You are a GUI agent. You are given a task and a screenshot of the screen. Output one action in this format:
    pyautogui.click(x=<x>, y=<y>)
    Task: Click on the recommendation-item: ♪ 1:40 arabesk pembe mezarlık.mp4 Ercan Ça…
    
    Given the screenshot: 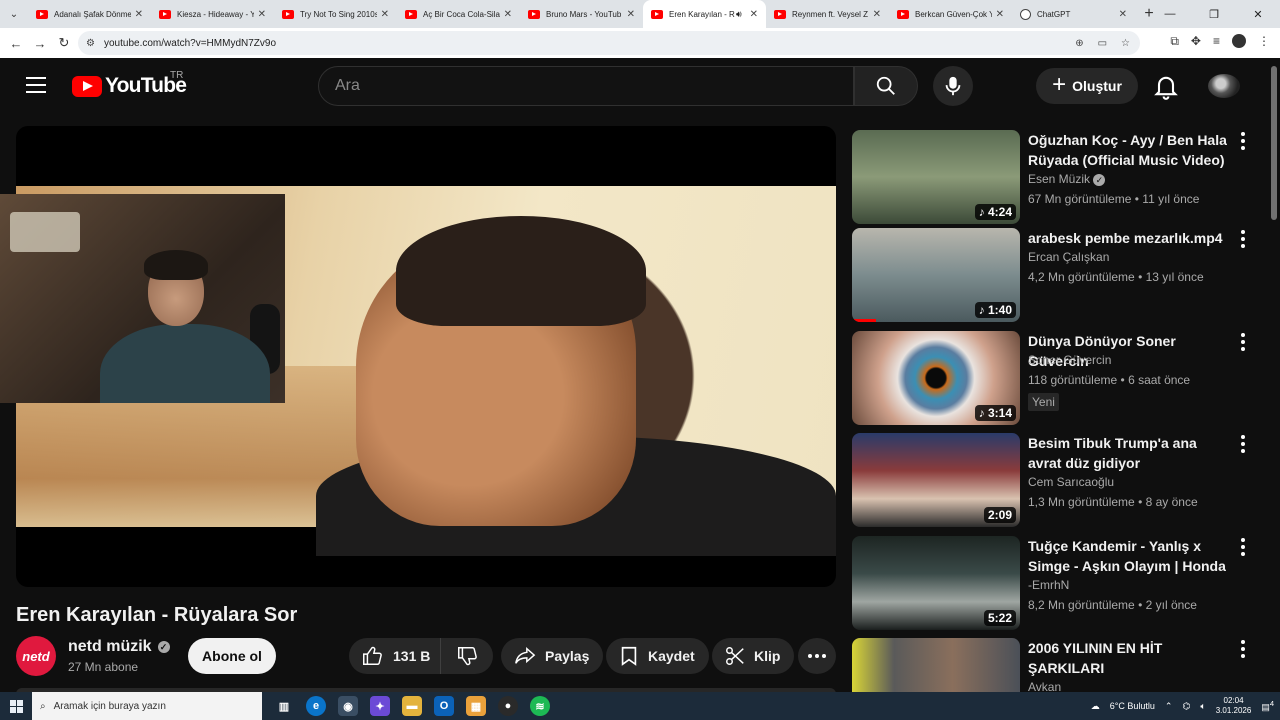 What is the action you would take?
    pyautogui.click(x=1057, y=275)
    